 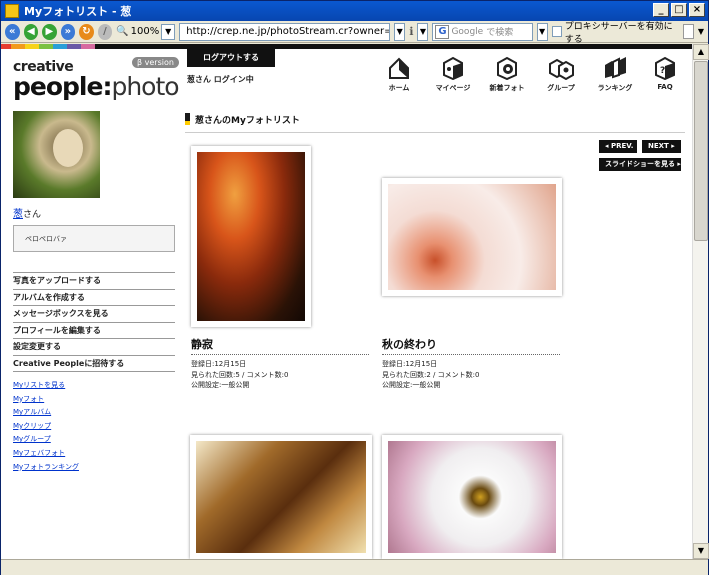 I want to click on profile-photo, so click(x=56, y=154).